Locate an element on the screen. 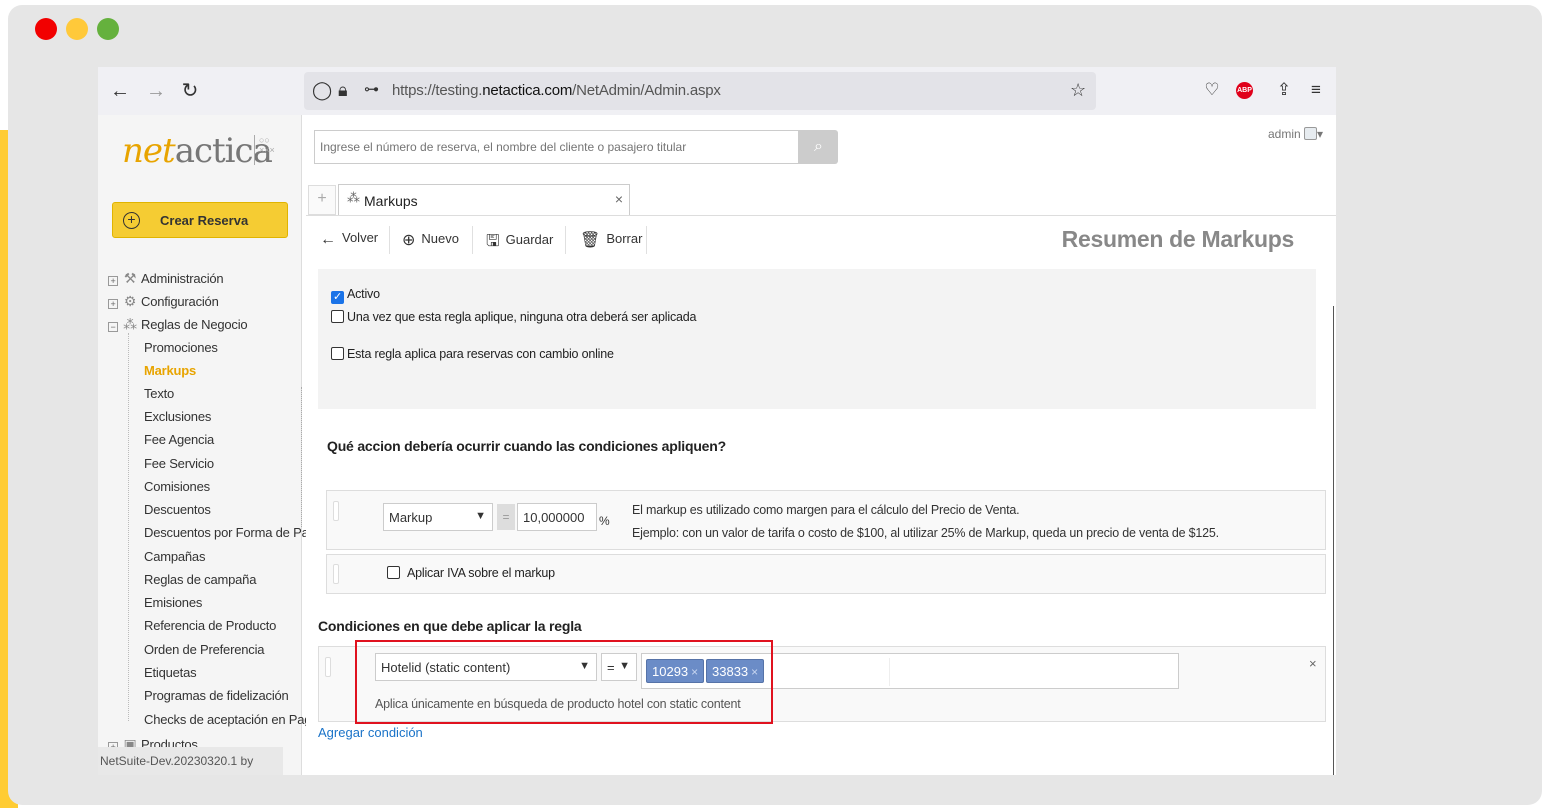 This screenshot has height=808, width=1544. forward-arrow-icon: → is located at coordinates (156, 91).